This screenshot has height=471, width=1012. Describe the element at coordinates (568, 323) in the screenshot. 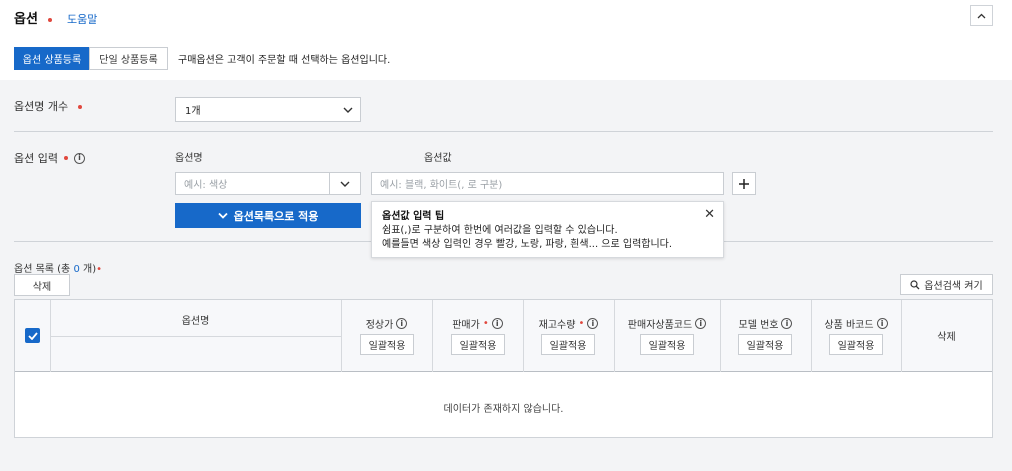

I see `column-stock: 재고수량 • i` at that location.